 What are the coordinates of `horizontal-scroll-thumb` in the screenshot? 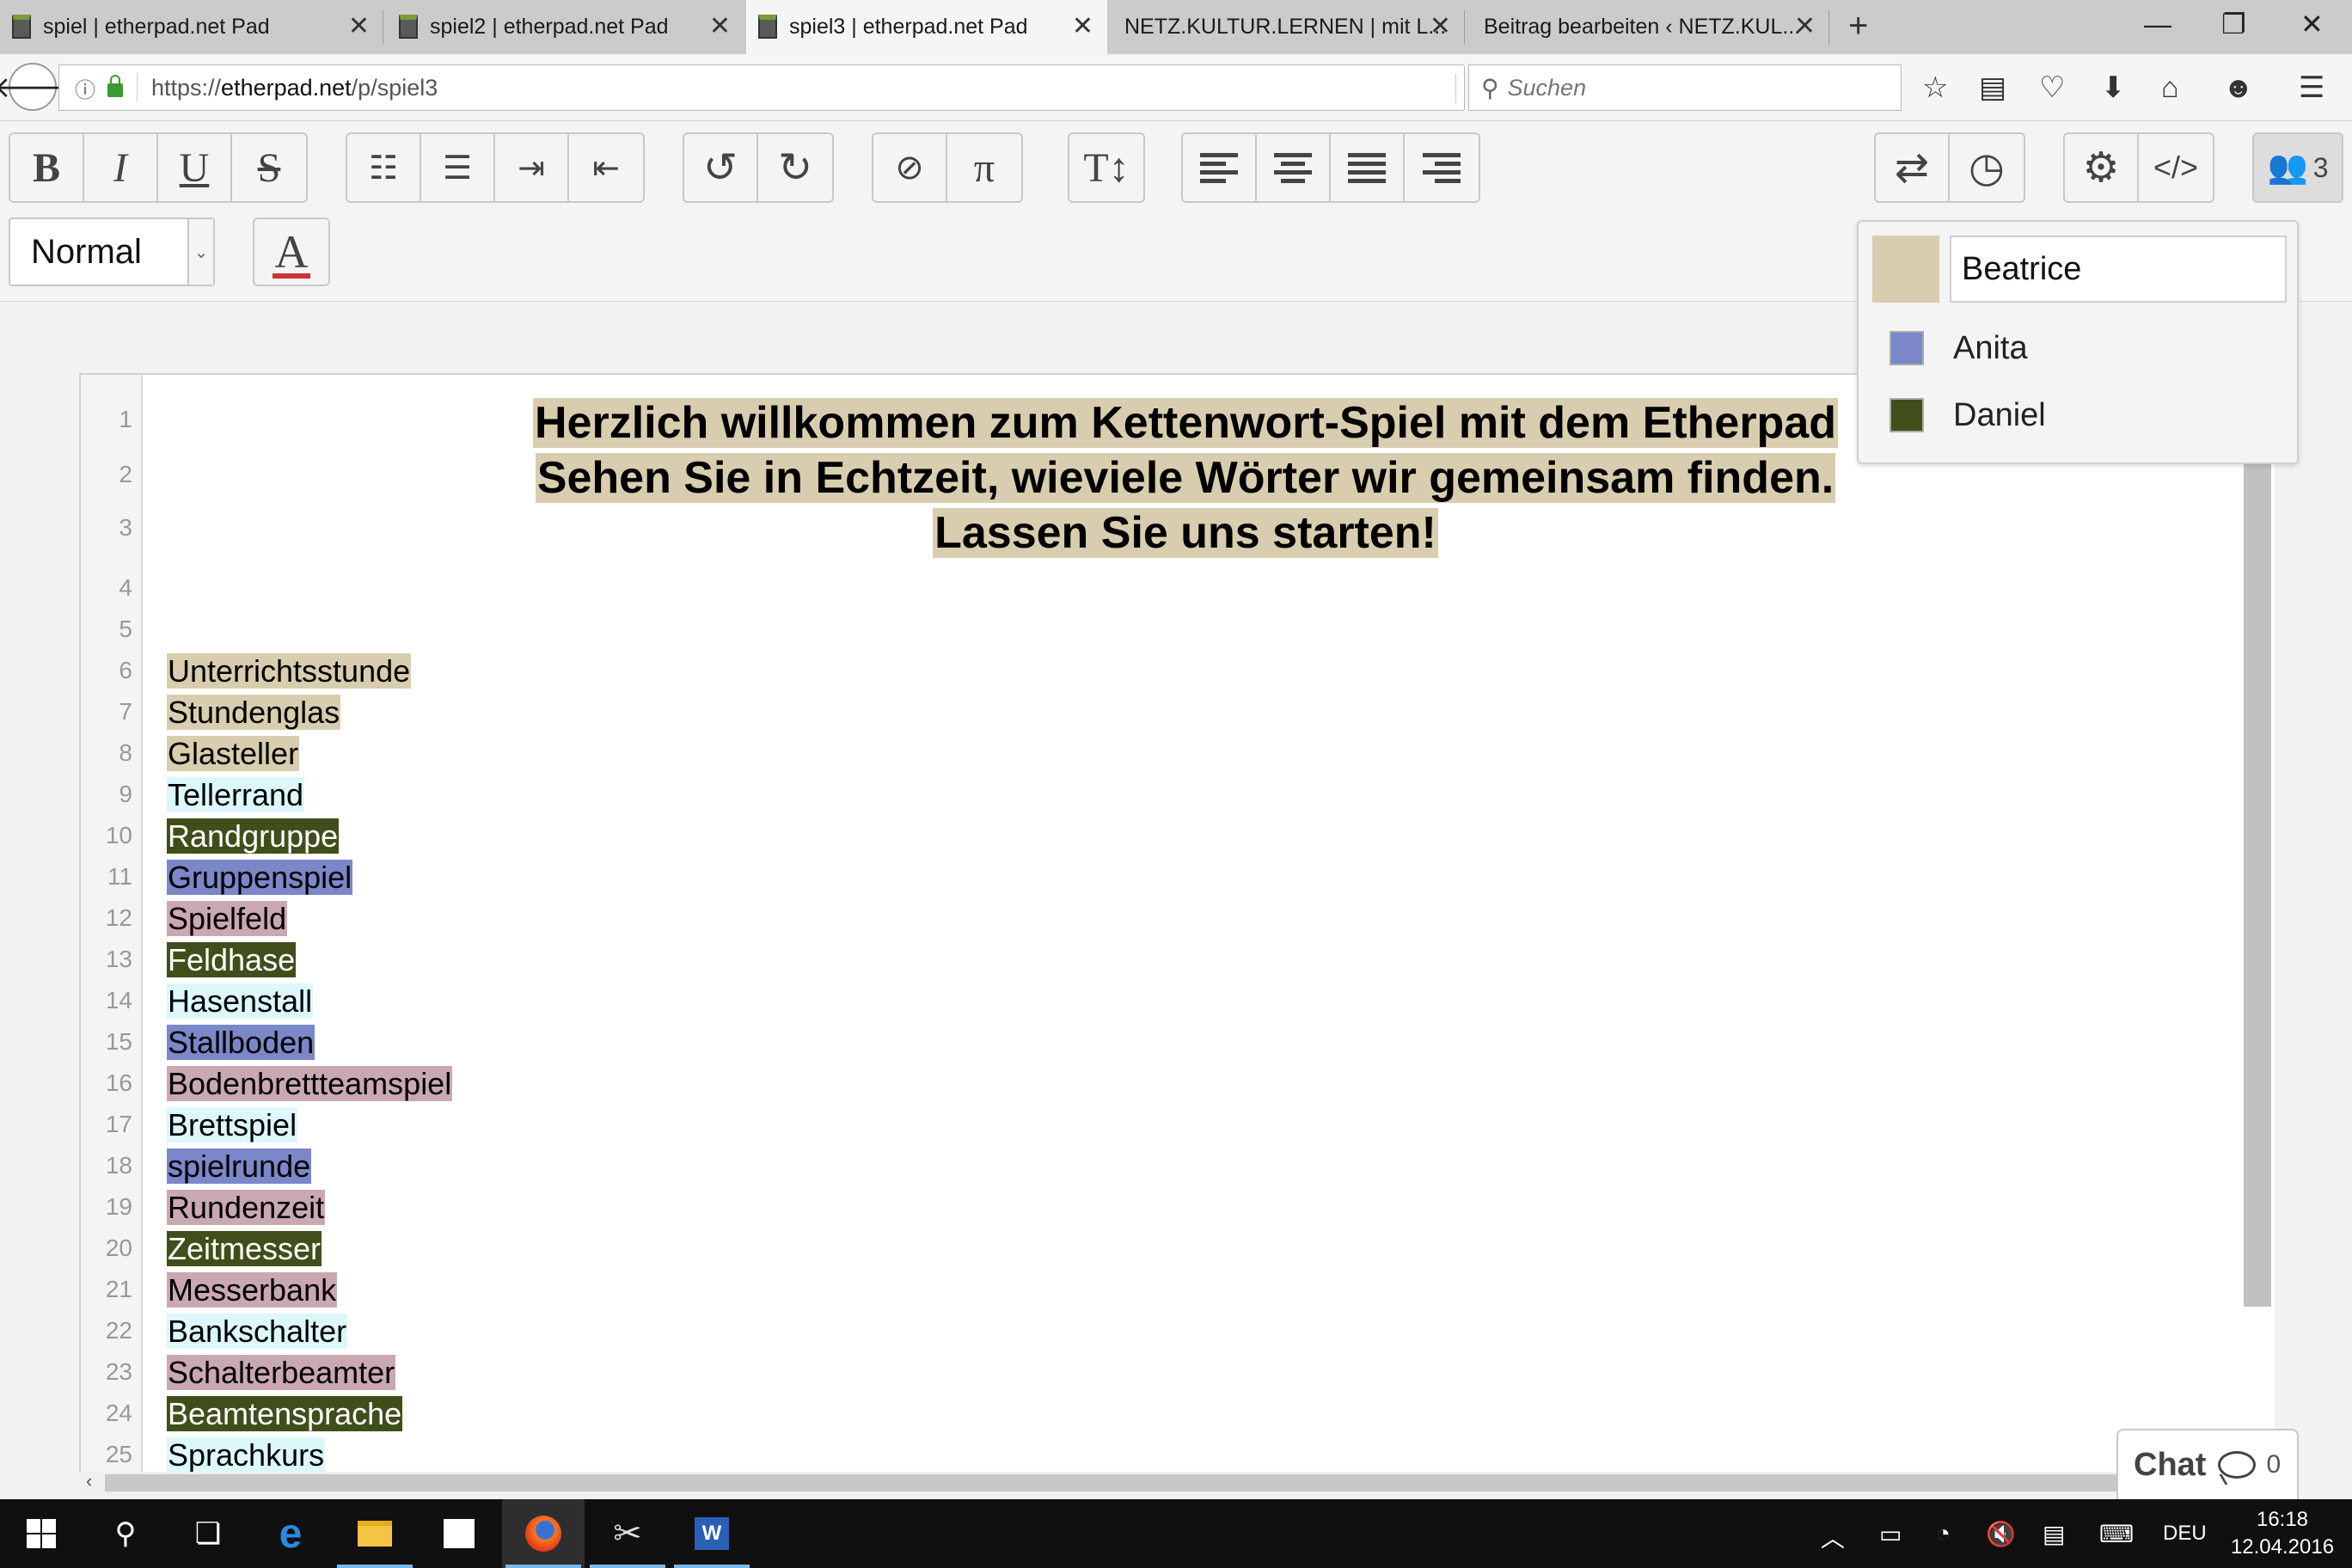 It's located at (1171, 1482).